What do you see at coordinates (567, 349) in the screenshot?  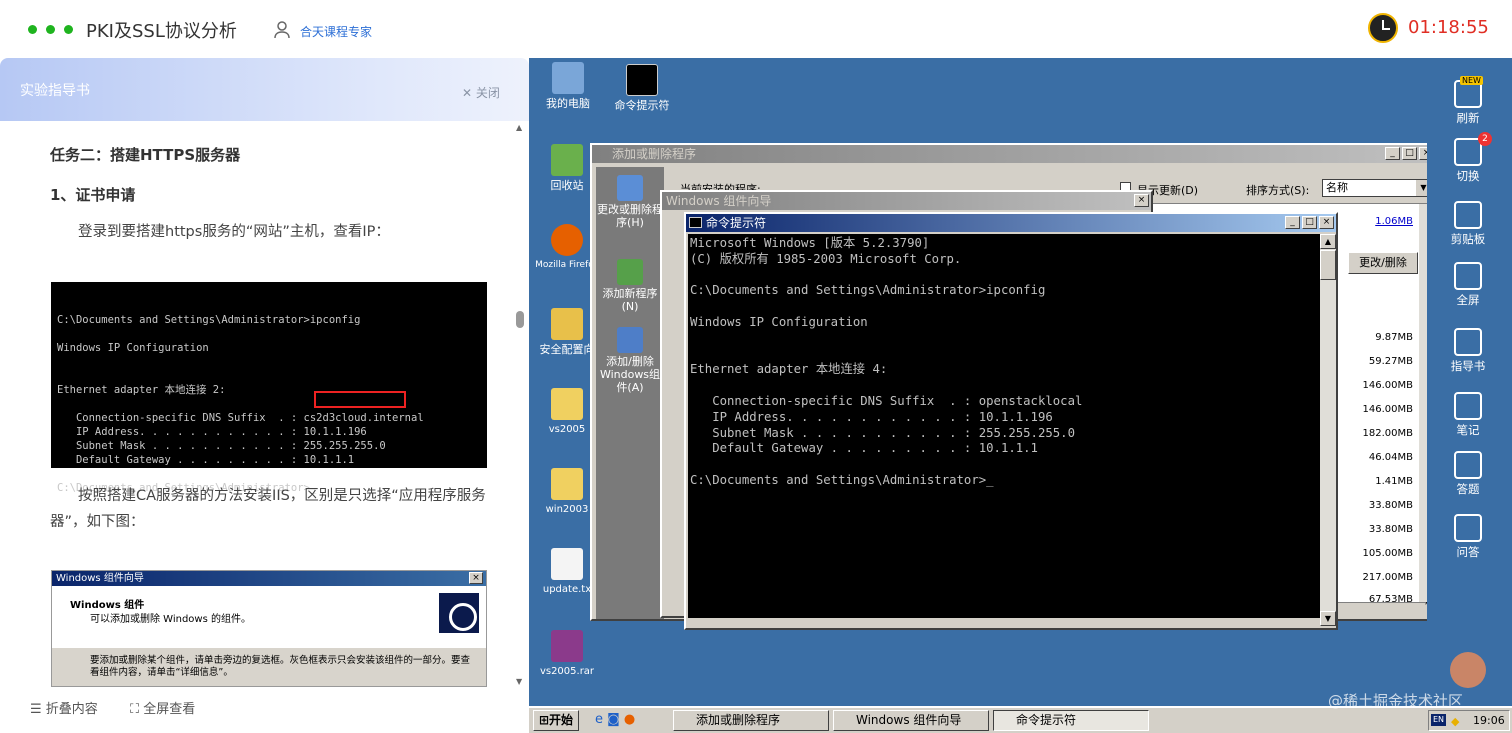 I see `icon-label: 安全配置向` at bounding box center [567, 349].